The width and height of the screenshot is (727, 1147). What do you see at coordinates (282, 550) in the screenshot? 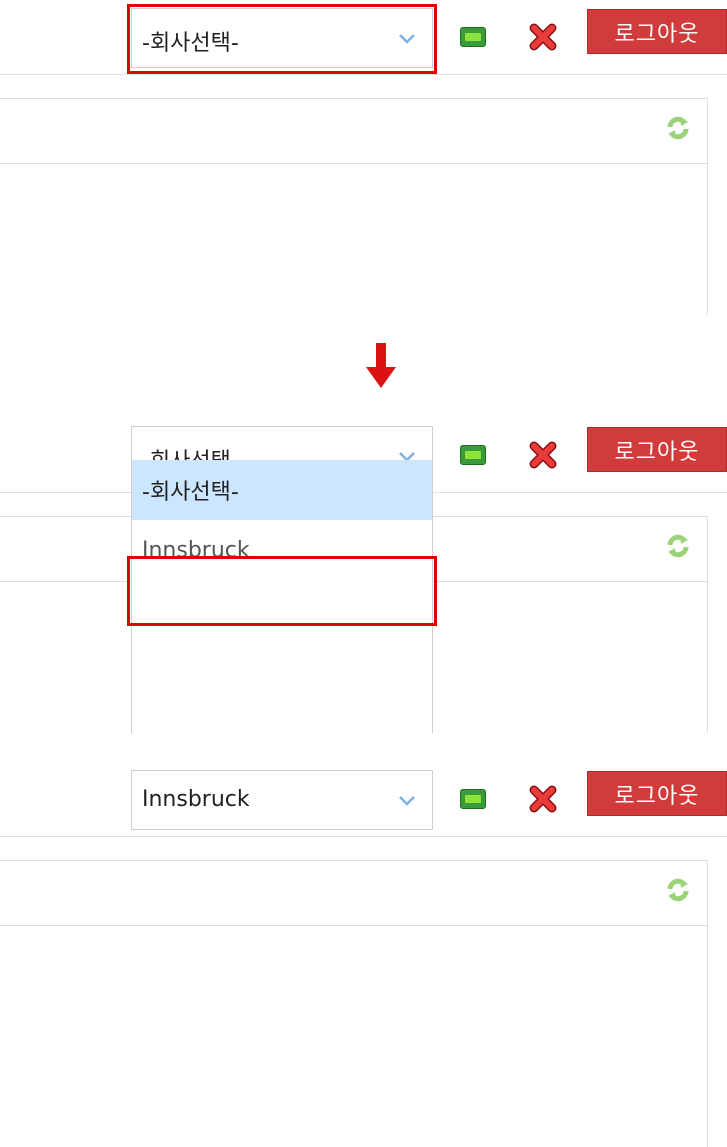
I see `option-innsbruck: Innsbruck` at bounding box center [282, 550].